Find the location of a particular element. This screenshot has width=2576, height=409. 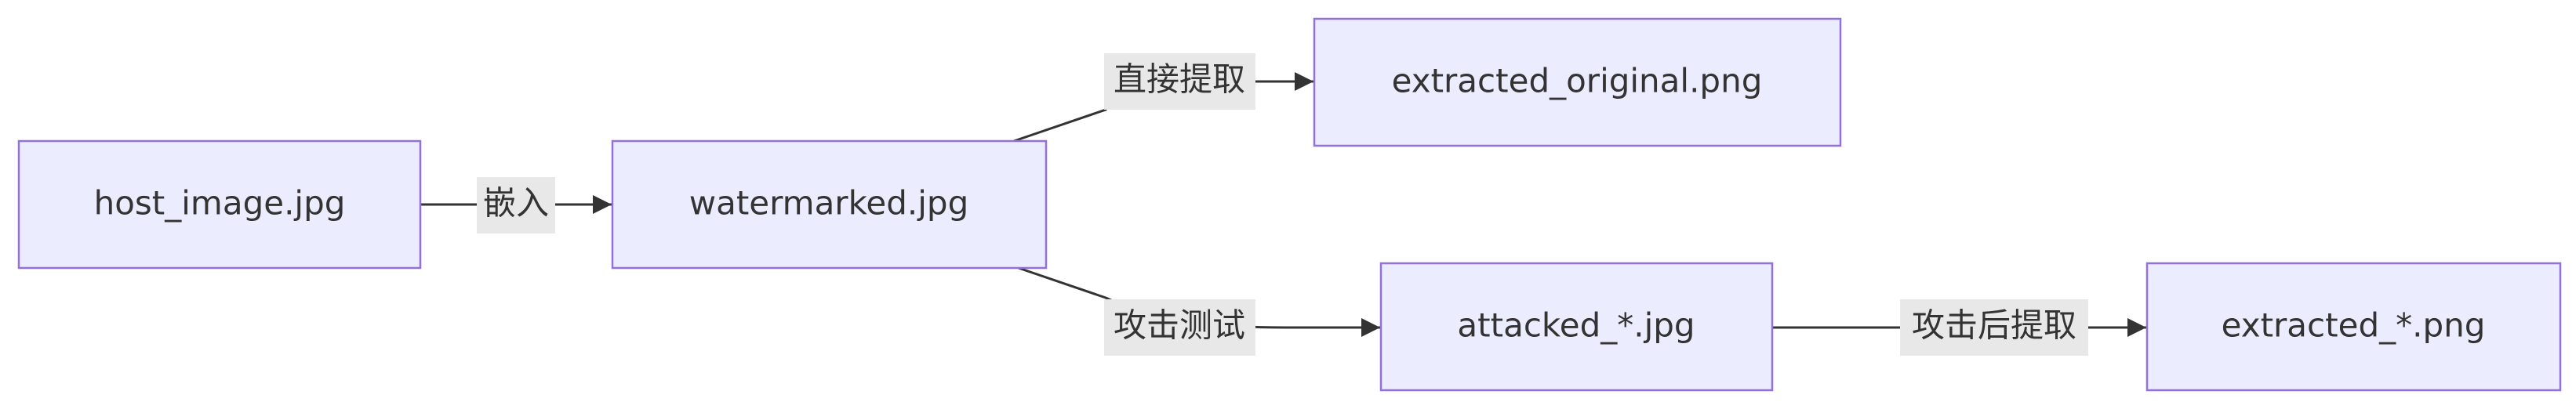

node-extracted-attacked-label: extracted_*.png is located at coordinates (2354, 325).